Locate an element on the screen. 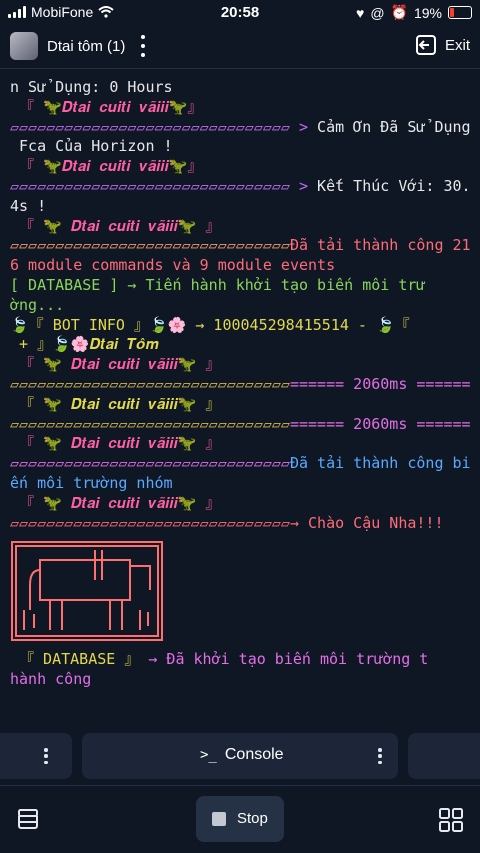  console-text: ▱▱▱▱▱▱▱▱▱▱▱▱▱▱▱▱▱▱▱▱▱▱▱▱▱▱▱▱▱▱▱→ is located at coordinates (159, 522).